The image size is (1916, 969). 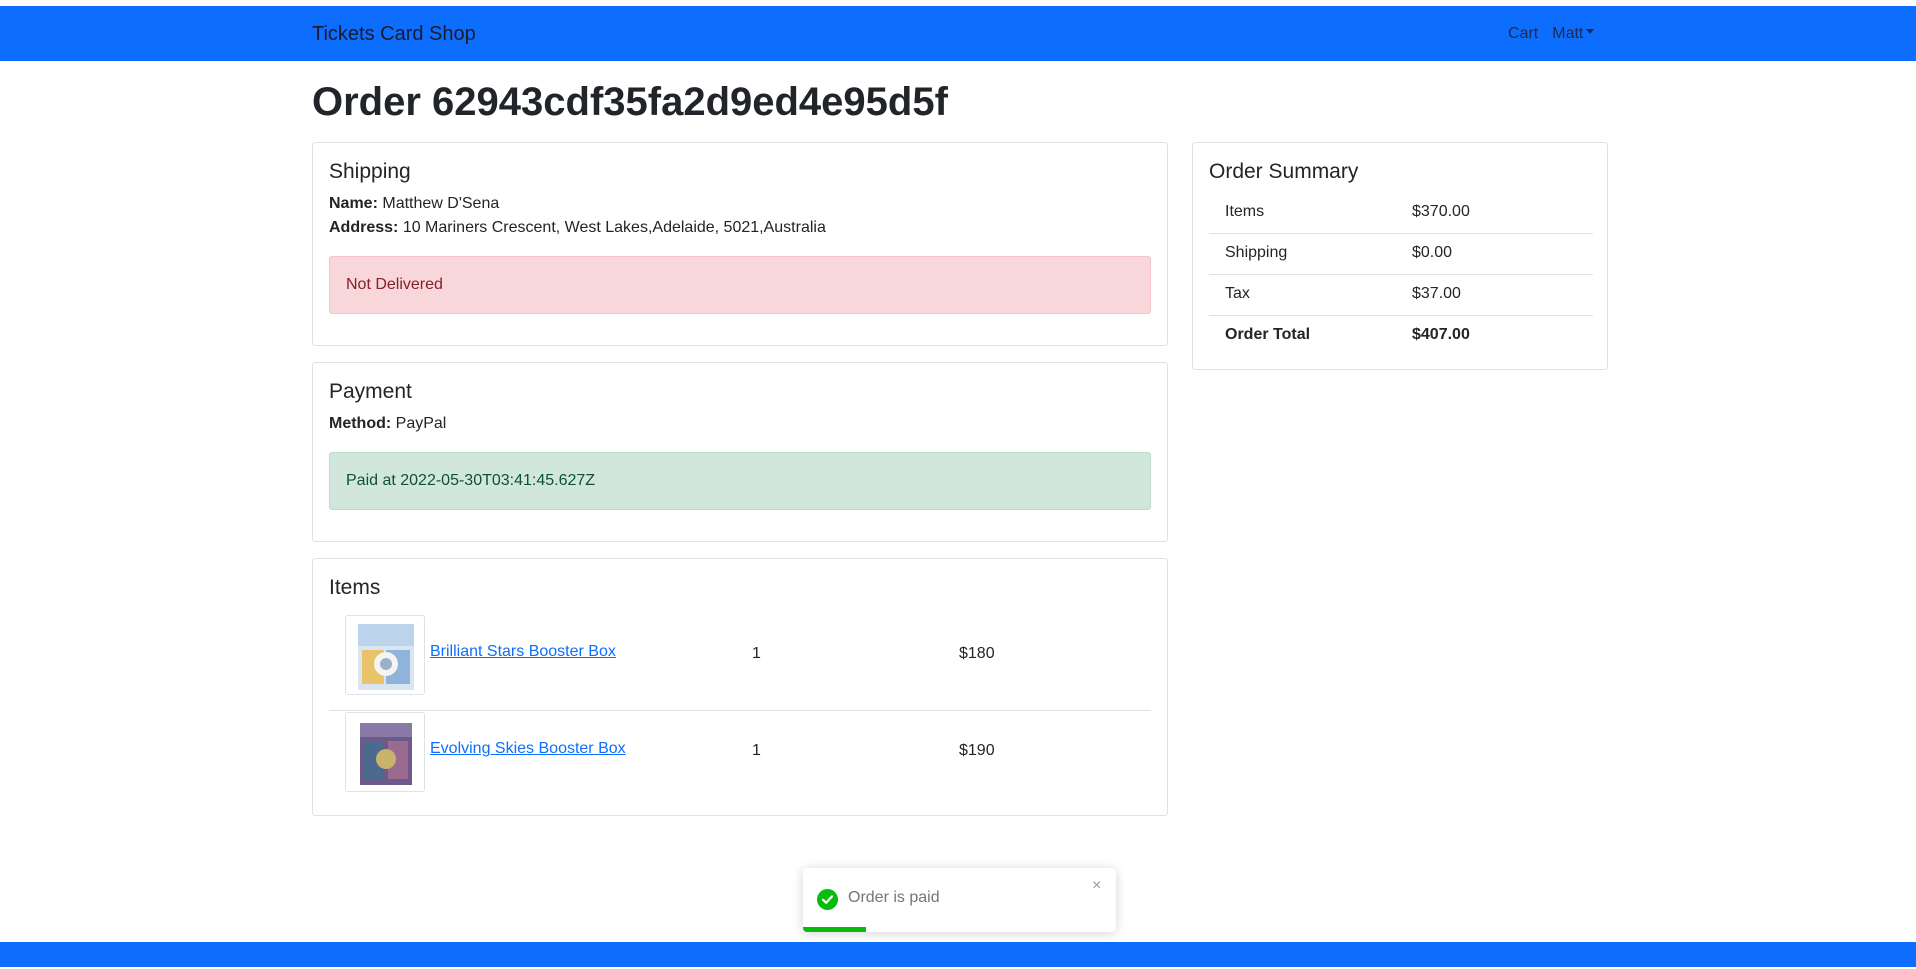 I want to click on nav-right: Cart Matt, so click(x=1551, y=34).